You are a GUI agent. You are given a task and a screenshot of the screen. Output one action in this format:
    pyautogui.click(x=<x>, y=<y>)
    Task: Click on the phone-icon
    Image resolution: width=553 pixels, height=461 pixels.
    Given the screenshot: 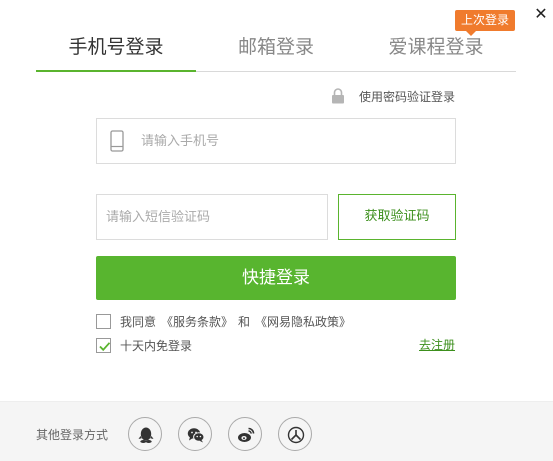 What is the action you would take?
    pyautogui.click(x=117, y=141)
    